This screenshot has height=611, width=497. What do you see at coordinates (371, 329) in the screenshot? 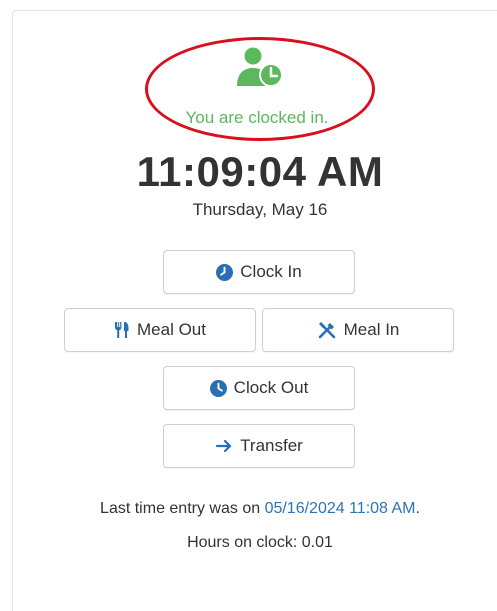
I see `meal-in-label: Meal In` at bounding box center [371, 329].